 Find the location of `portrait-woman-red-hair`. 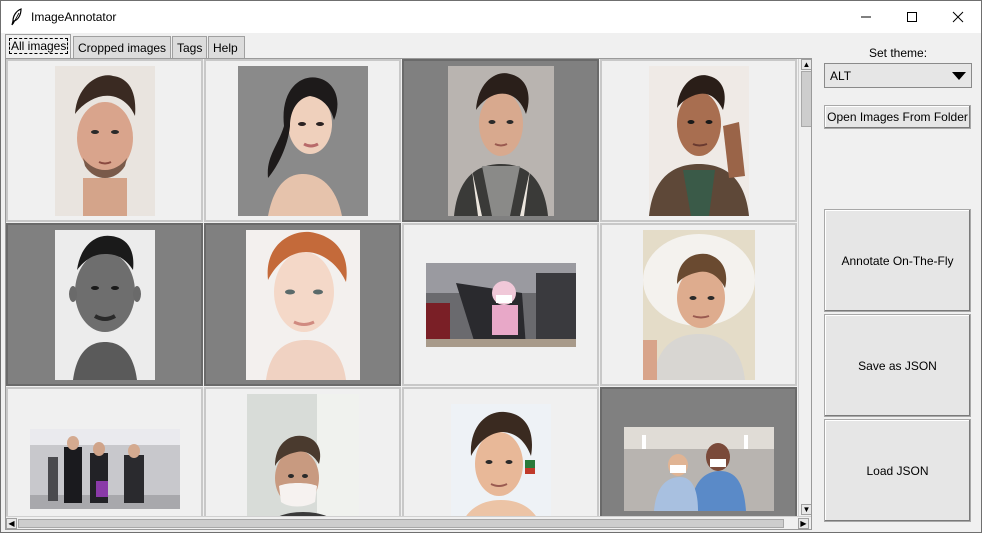

portrait-woman-red-hair is located at coordinates (302, 304).